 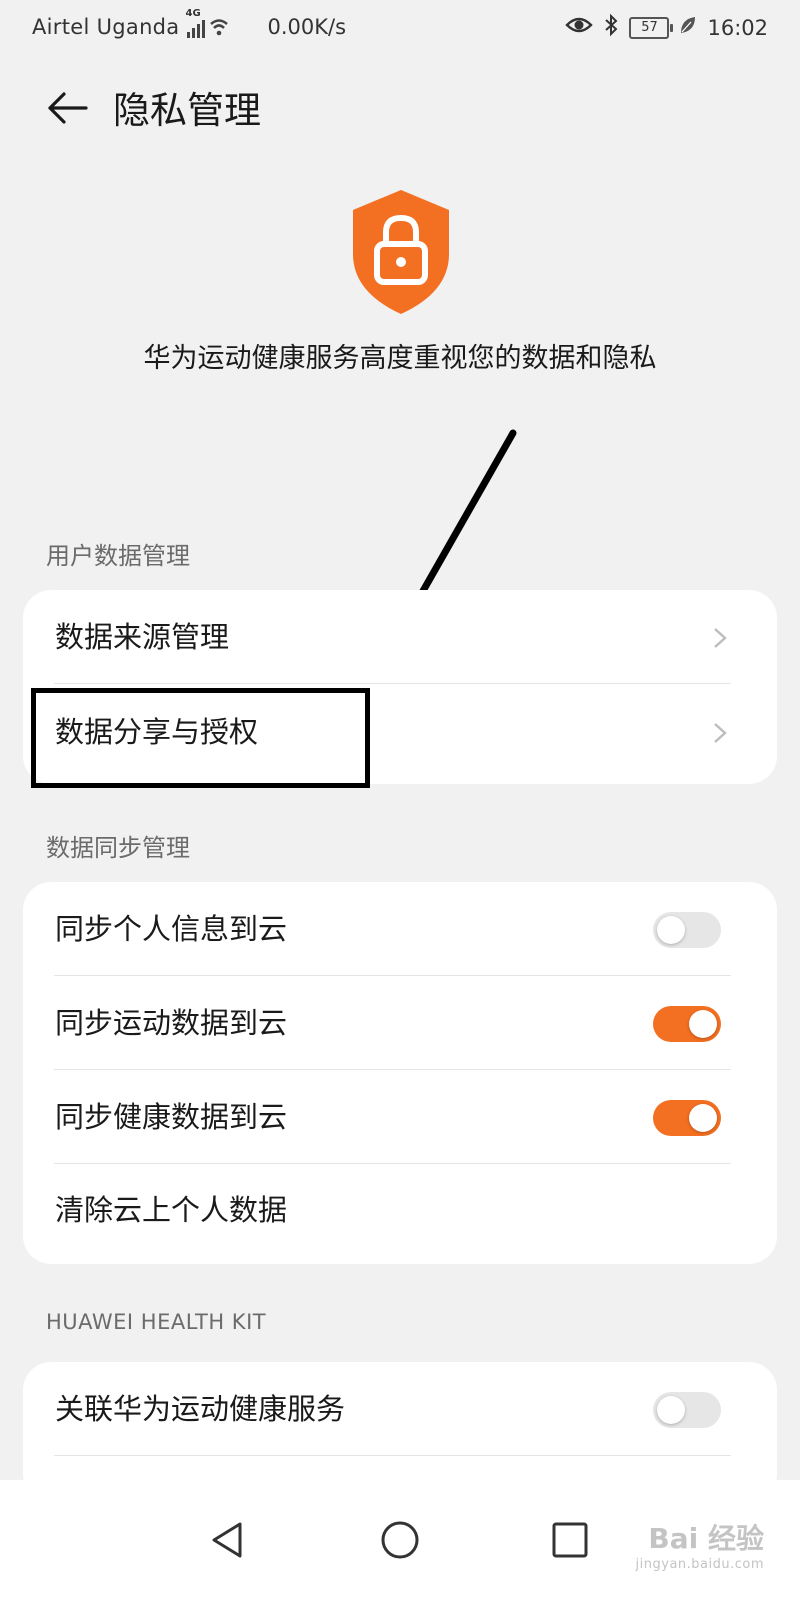 I want to click on nav-back-button, so click(x=228, y=1540).